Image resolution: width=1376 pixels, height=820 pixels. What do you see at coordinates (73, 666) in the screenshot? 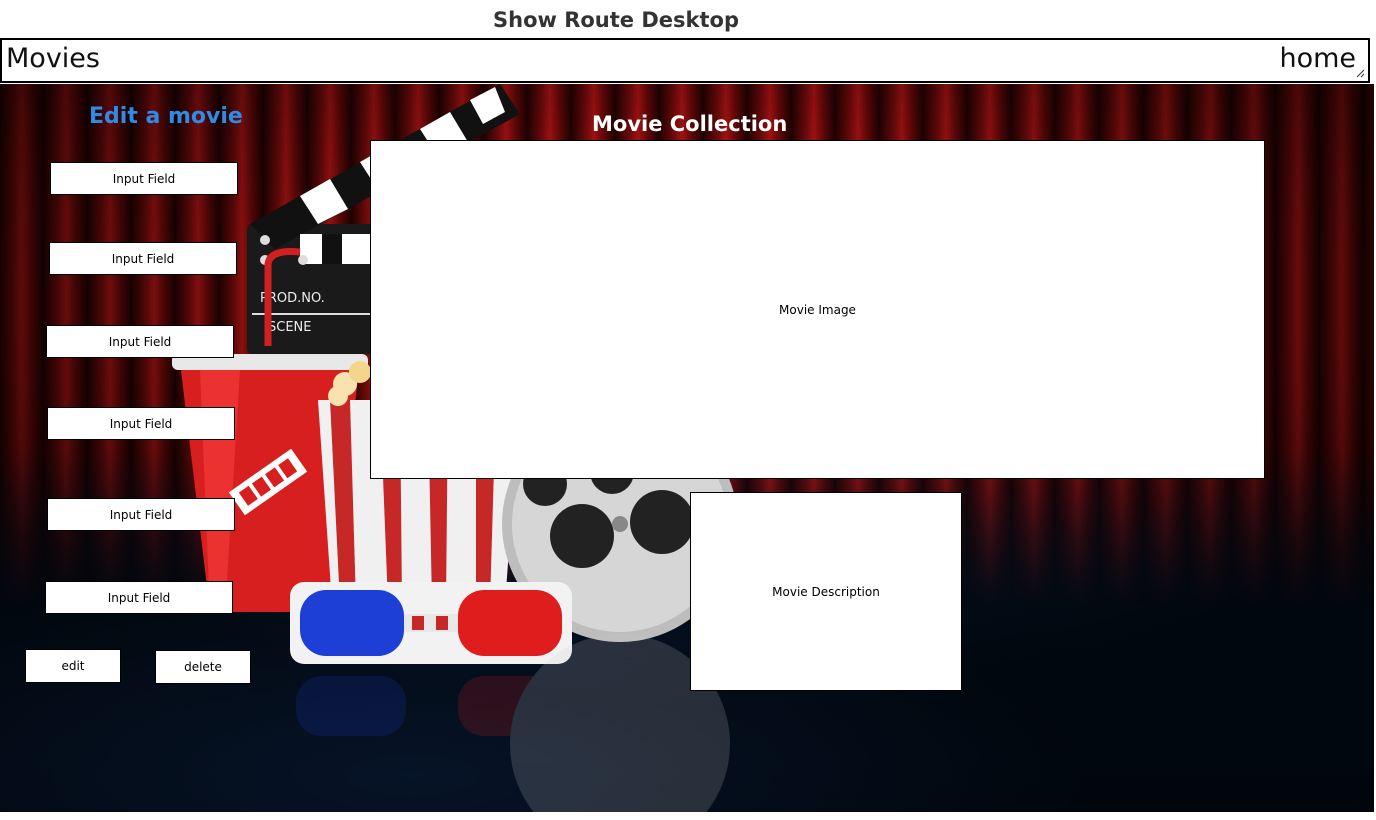
I see `edit-button: edit` at bounding box center [73, 666].